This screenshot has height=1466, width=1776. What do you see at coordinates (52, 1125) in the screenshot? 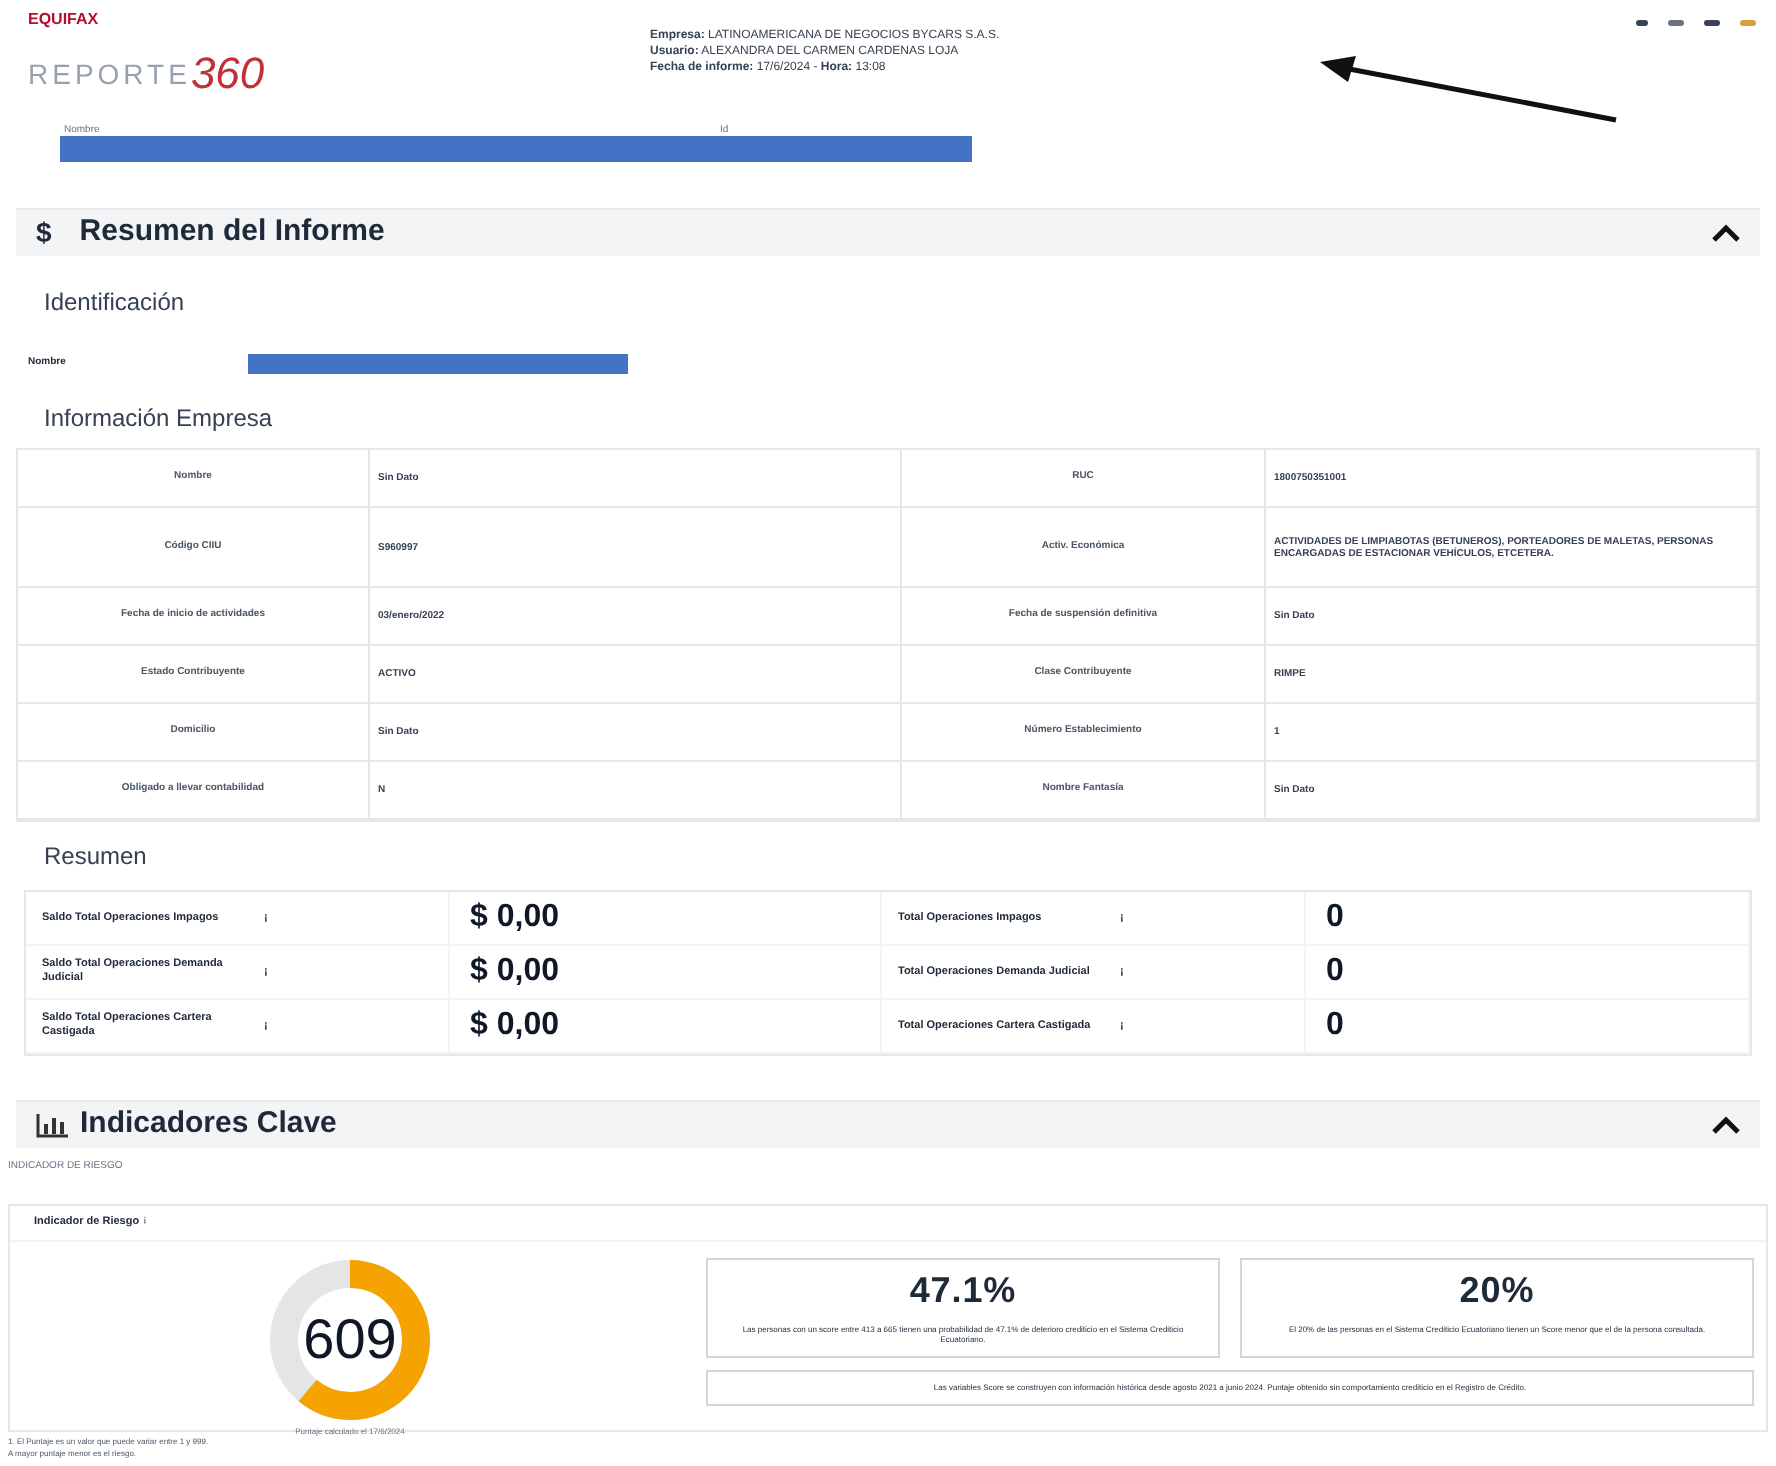
I see `bar-chart-icon` at bounding box center [52, 1125].